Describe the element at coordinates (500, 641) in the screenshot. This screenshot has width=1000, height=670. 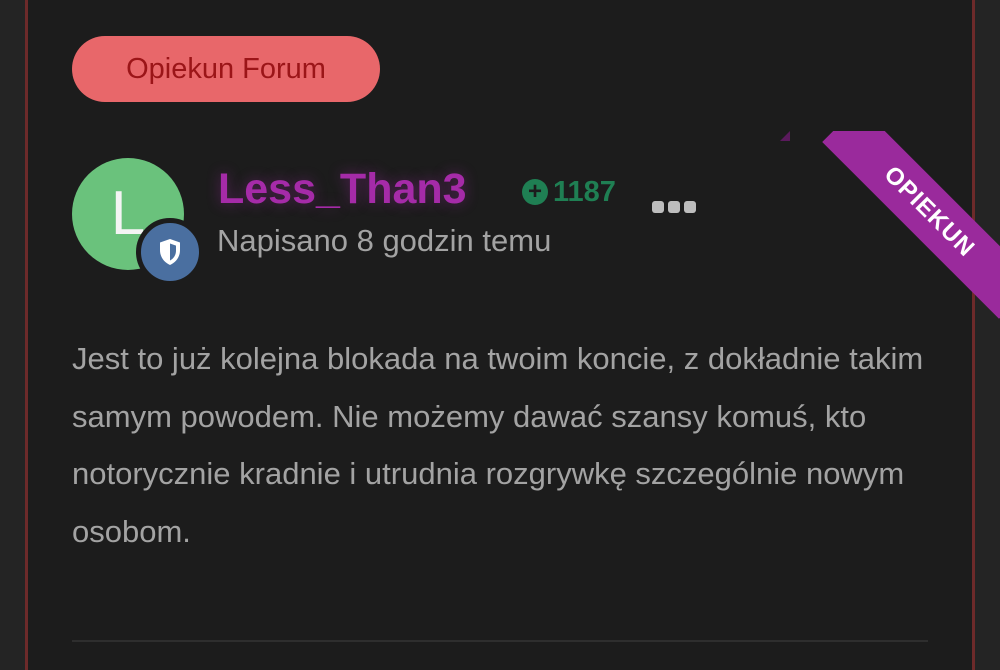
I see `divider` at that location.